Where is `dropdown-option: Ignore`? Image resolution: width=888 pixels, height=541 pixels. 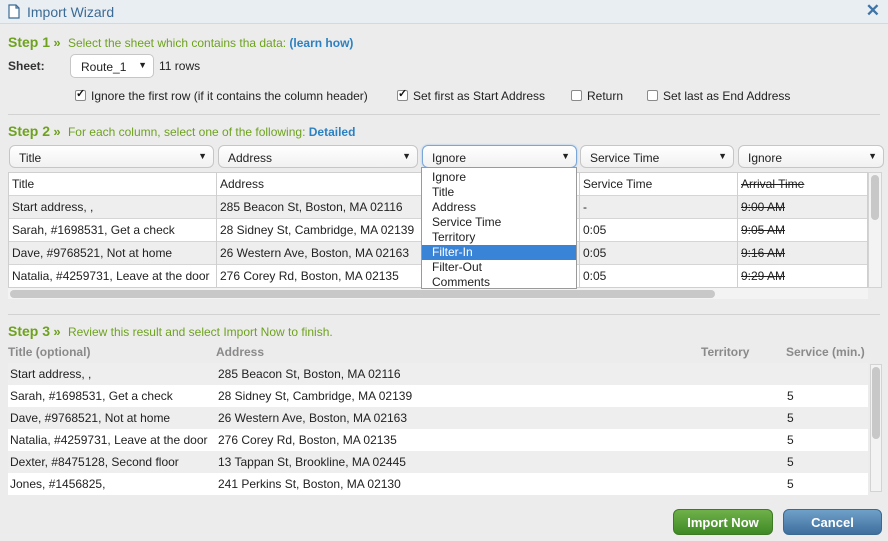
dropdown-option: Ignore is located at coordinates (499, 177).